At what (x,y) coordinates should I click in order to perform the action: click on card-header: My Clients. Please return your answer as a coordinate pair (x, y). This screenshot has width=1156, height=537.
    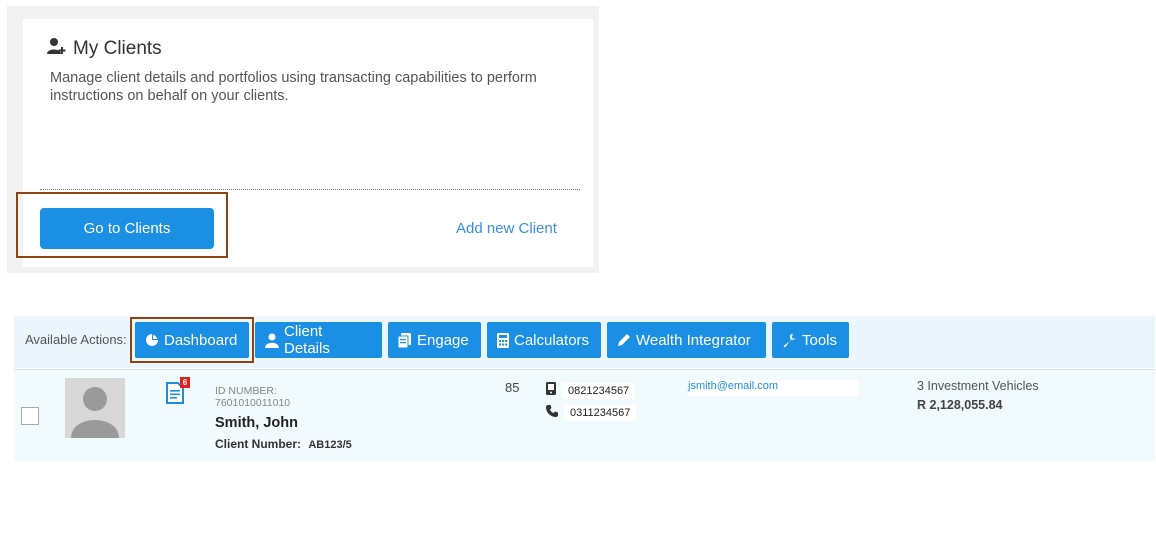
    Looking at the image, I should click on (104, 48).